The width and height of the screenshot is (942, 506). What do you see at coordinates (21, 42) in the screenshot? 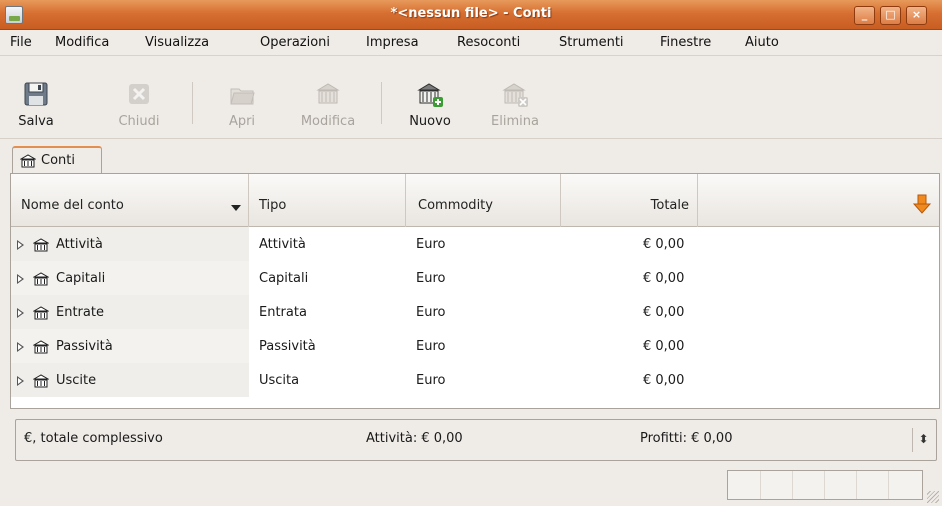
I see `menu-file: File` at bounding box center [21, 42].